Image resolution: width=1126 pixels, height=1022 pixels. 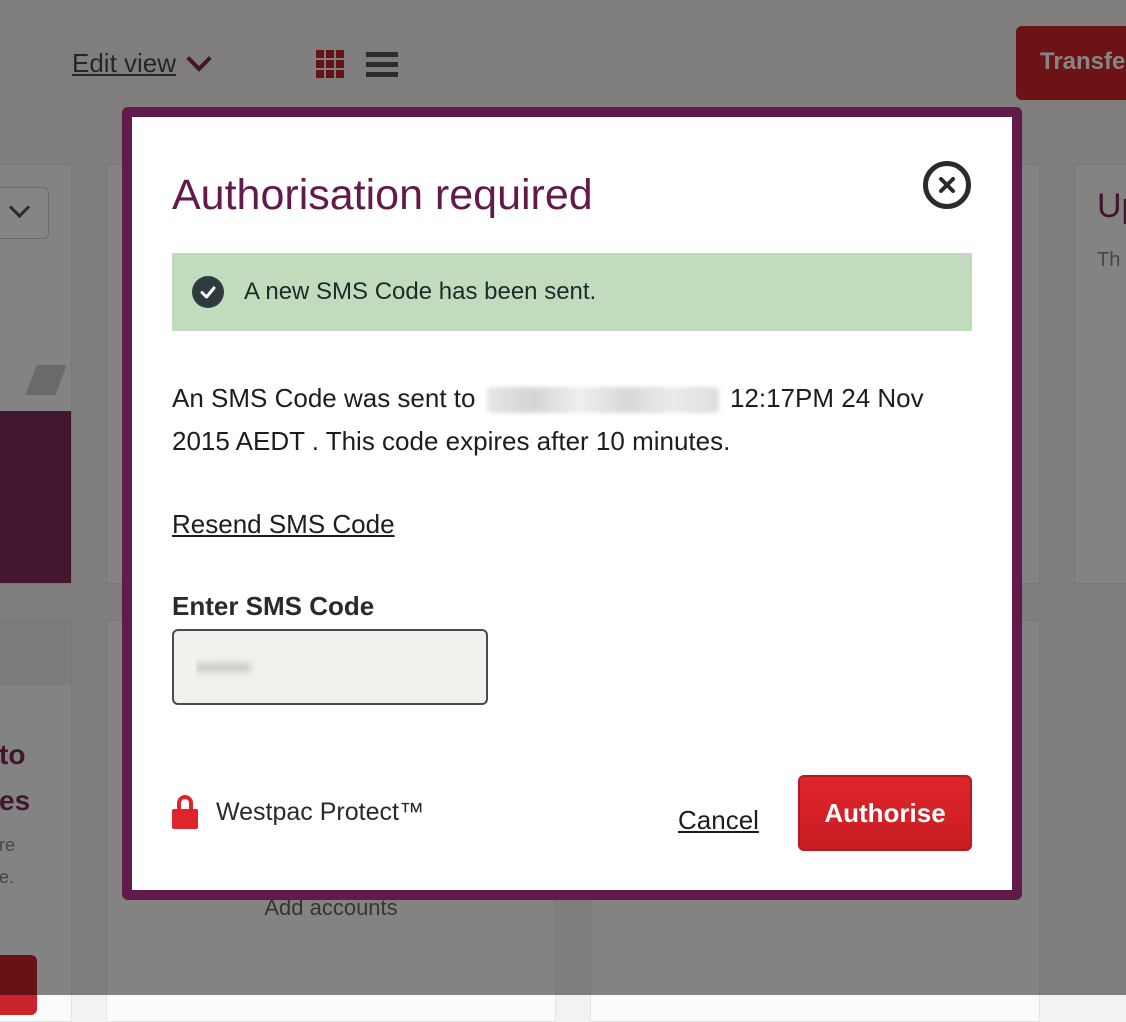 I want to click on authorise-button: Authorise, so click(x=885, y=813).